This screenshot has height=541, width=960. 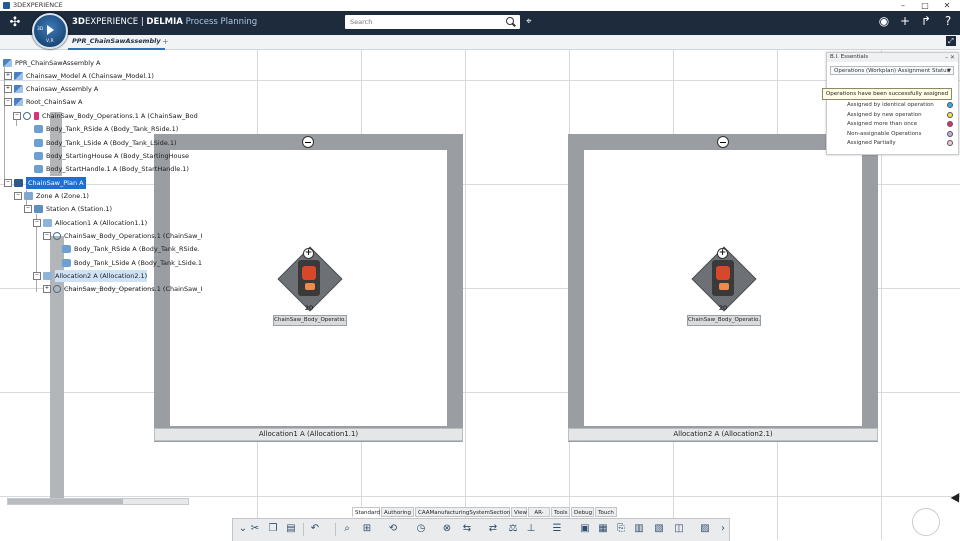 I want to click on ds-logo-icon: ✣, so click(x=15, y=23).